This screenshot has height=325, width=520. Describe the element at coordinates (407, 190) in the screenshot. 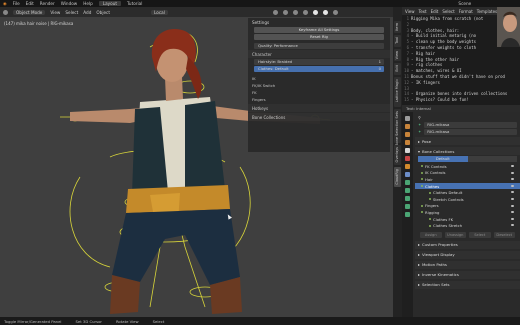

I see `constraint-tab-icon` at that location.